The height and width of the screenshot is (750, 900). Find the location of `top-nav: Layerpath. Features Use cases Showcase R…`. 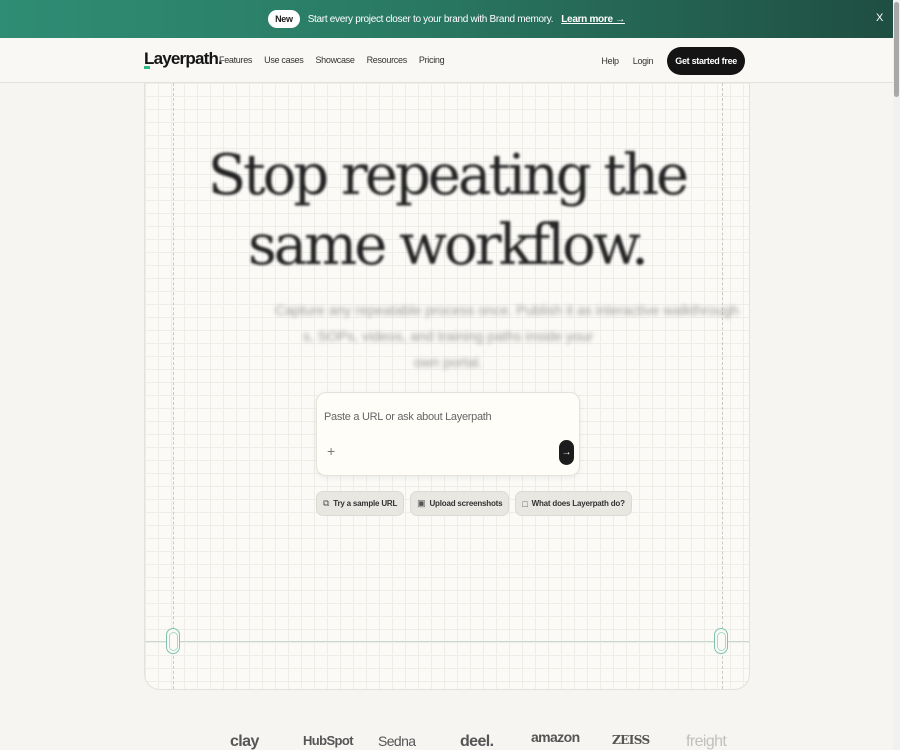

top-nav: Layerpath. Features Use cases Showcase R… is located at coordinates (446, 60).